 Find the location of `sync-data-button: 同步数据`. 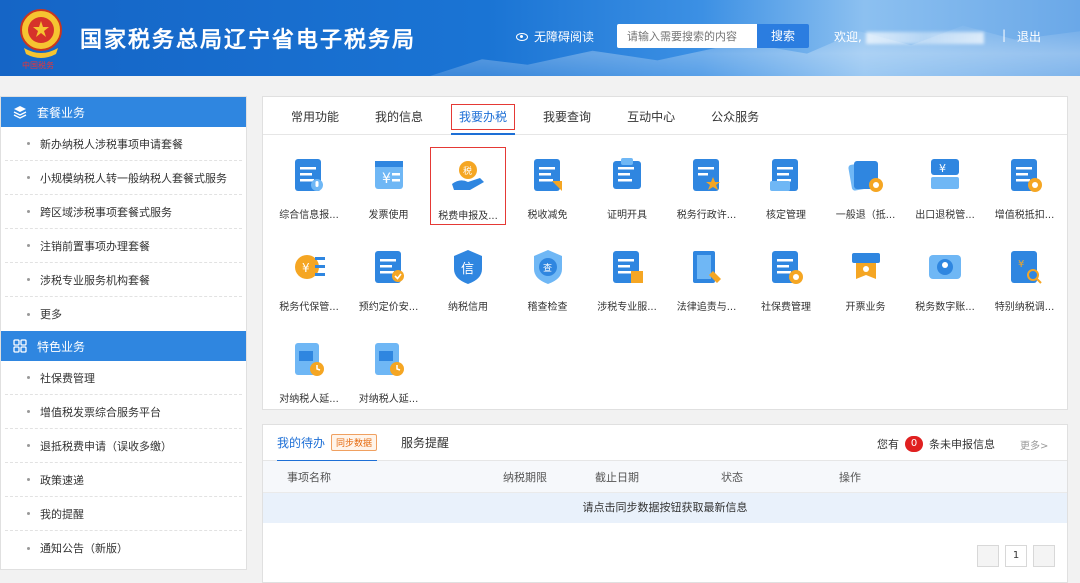

sync-data-button: 同步数据 is located at coordinates (354, 442).